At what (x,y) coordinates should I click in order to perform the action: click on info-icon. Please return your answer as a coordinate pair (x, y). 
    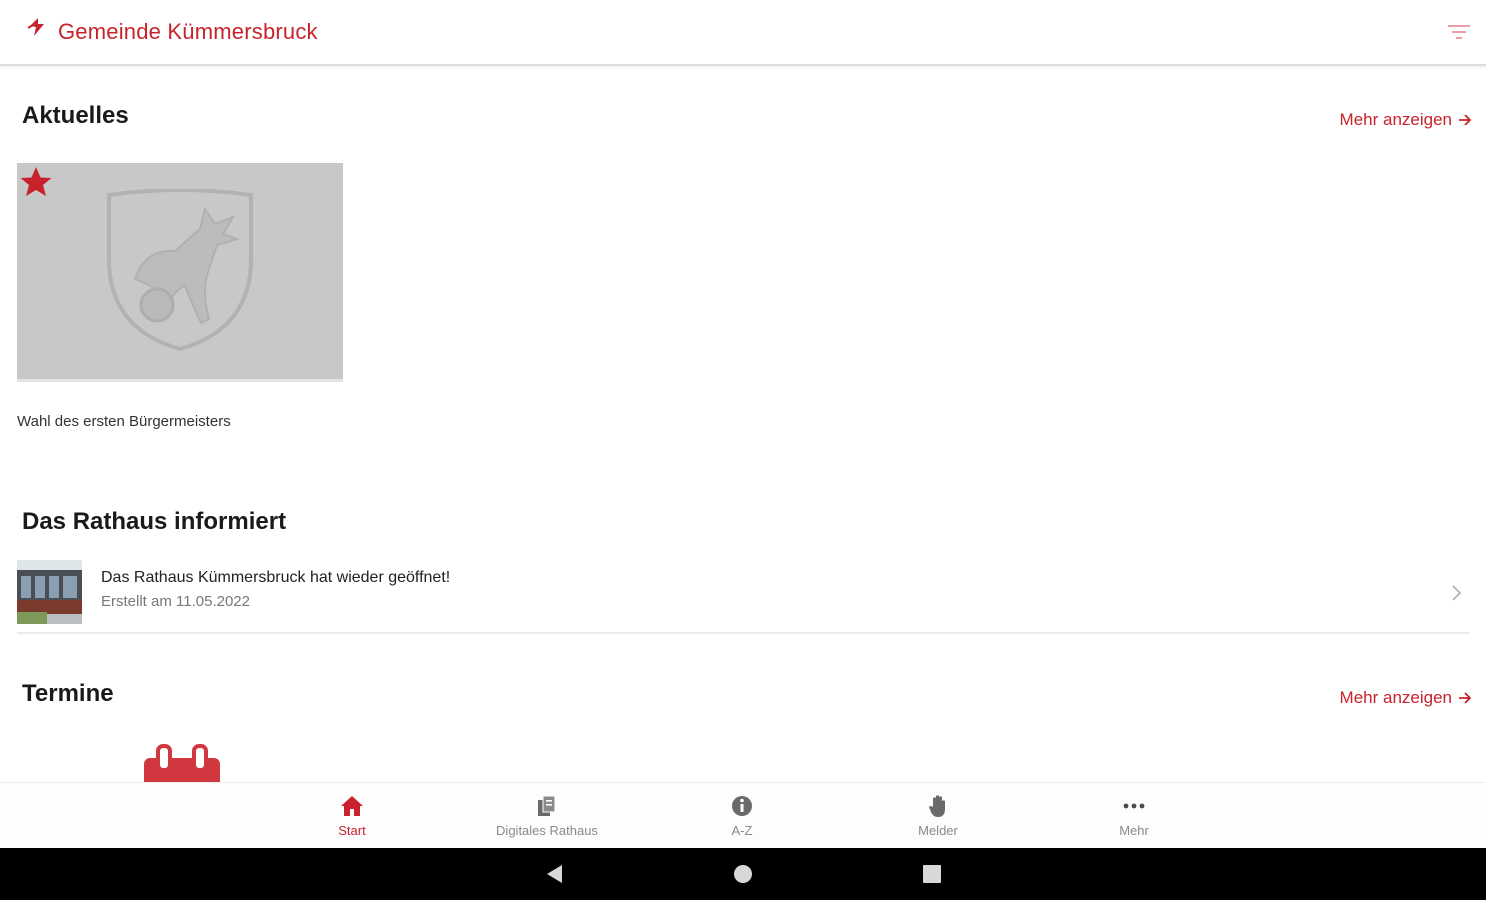
    Looking at the image, I should click on (742, 806).